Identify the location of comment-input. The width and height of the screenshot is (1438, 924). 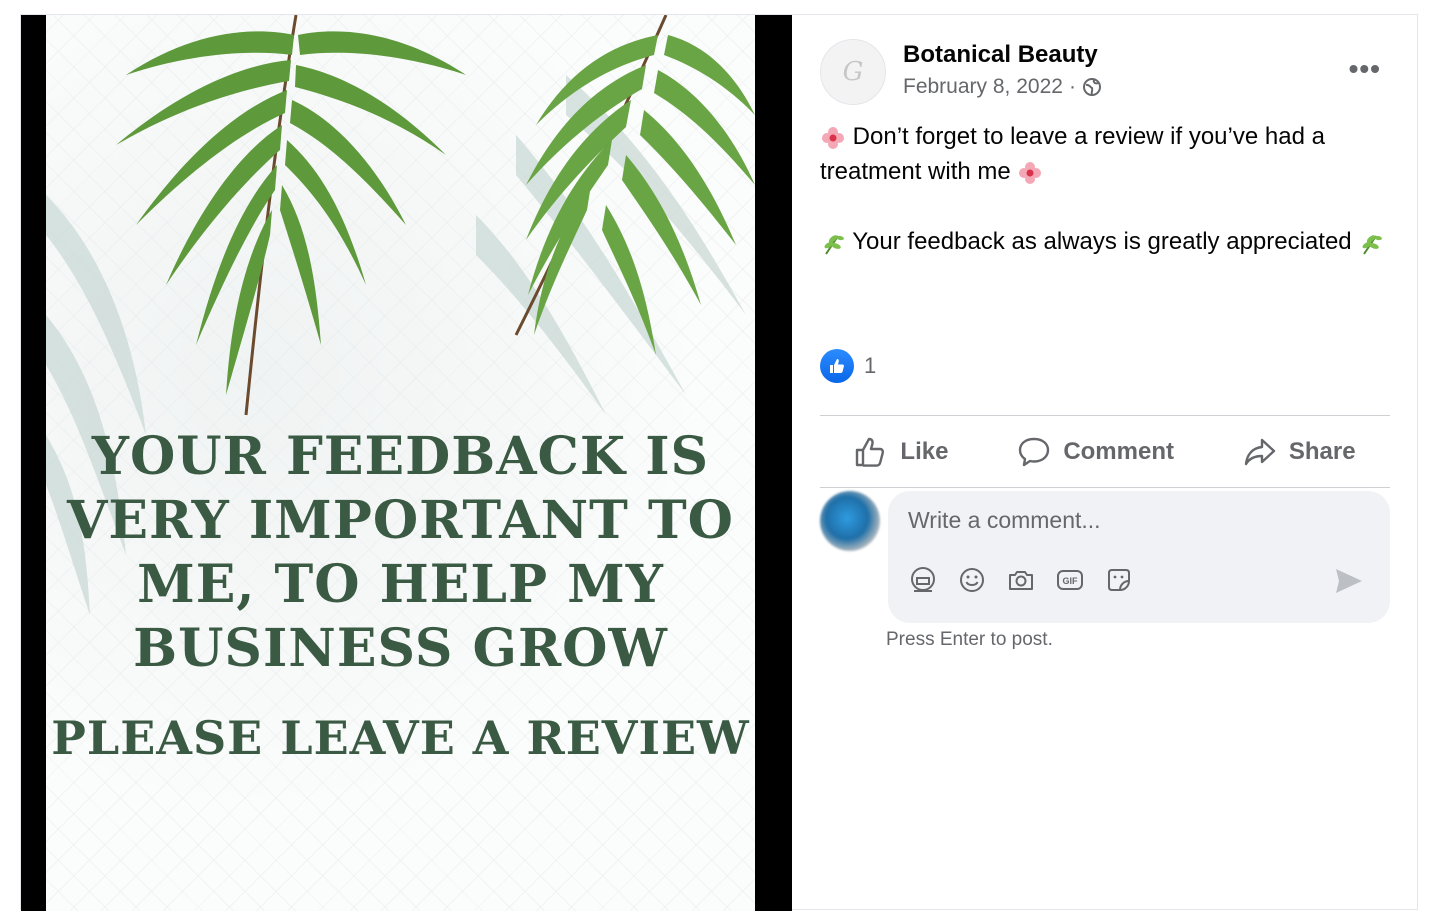
(1128, 520).